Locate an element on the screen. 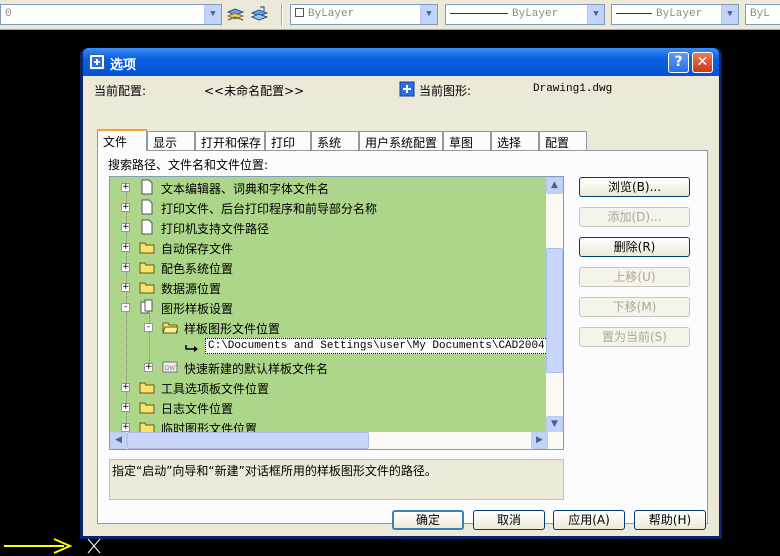 The image size is (780, 556). linetype-sample is located at coordinates (479, 13).